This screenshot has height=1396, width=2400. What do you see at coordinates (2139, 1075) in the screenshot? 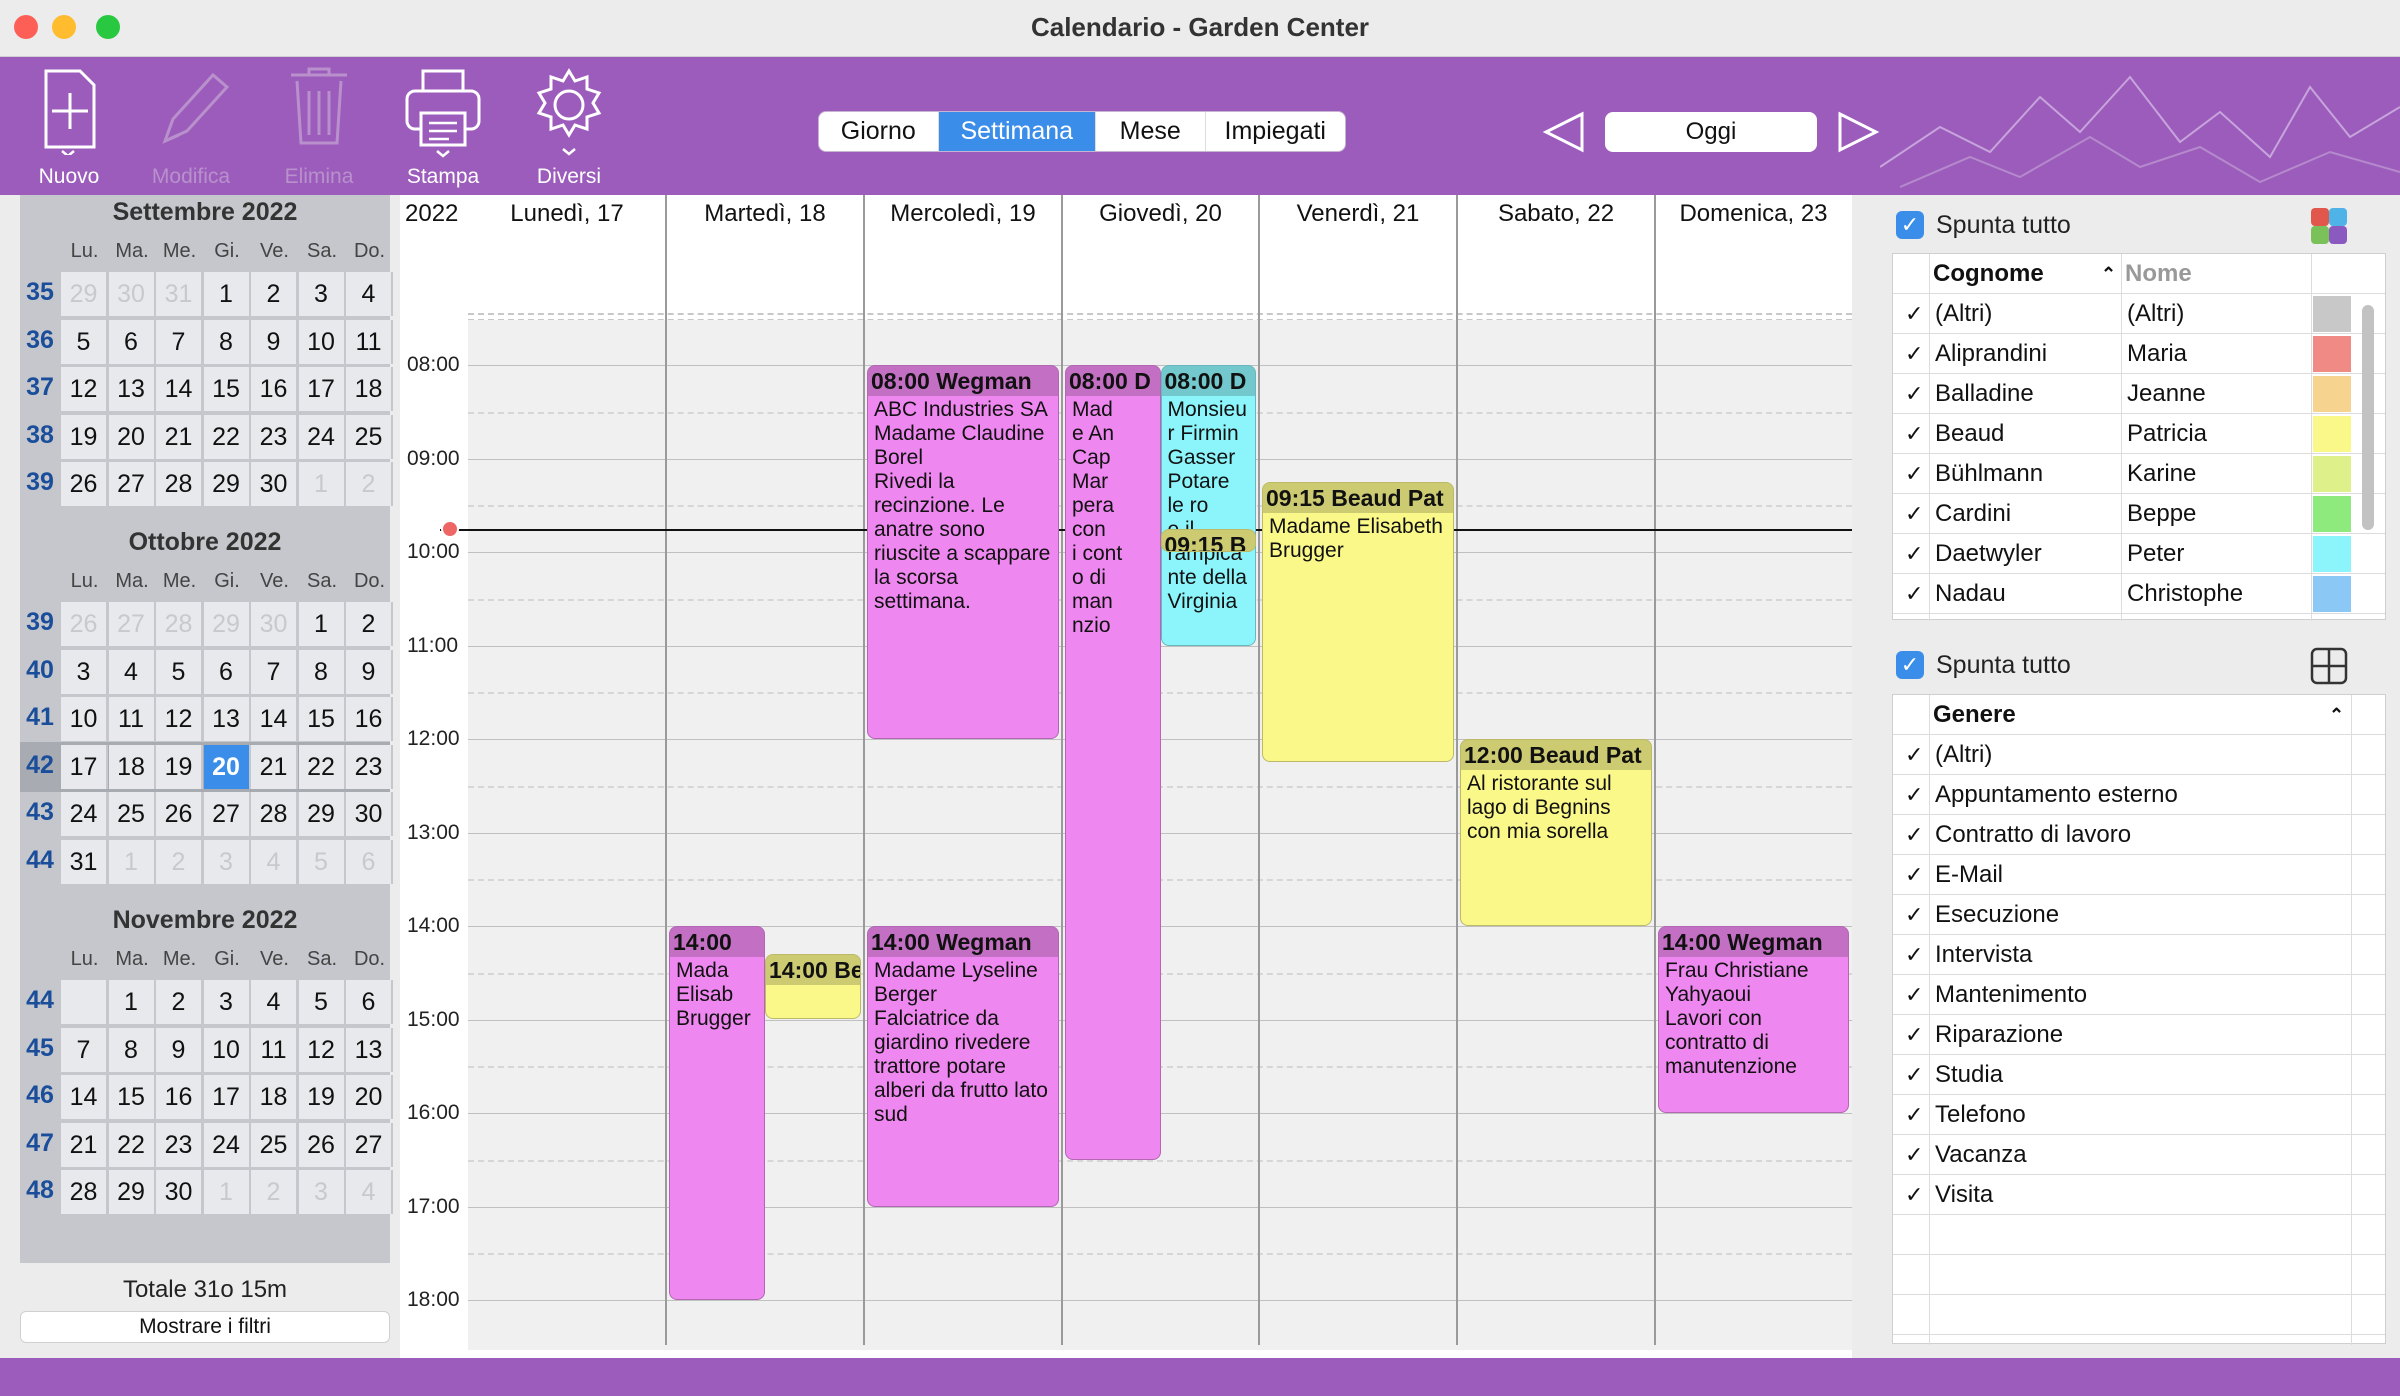
I see `genre-row: ✓ Studia` at bounding box center [2139, 1075].